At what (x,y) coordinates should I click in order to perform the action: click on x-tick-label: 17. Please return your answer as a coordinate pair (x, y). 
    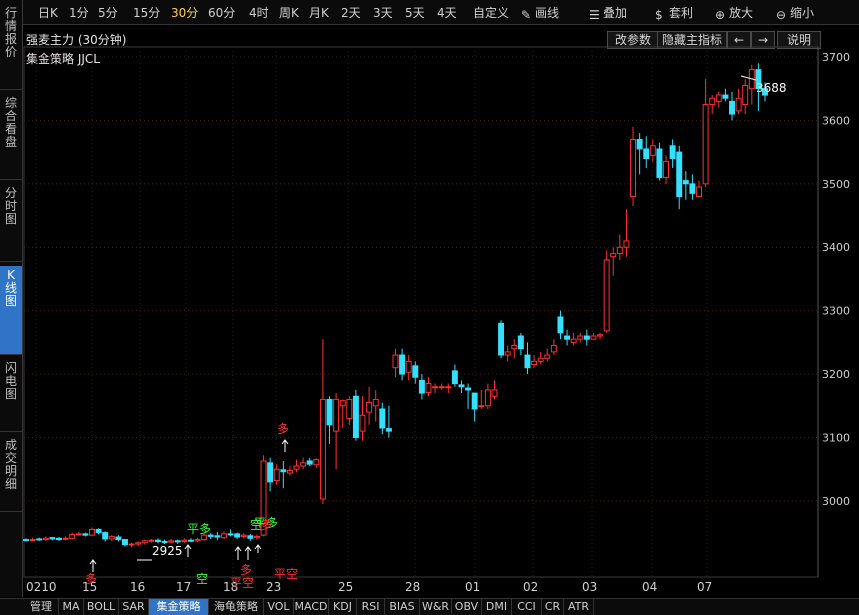
    Looking at the image, I should click on (183, 587).